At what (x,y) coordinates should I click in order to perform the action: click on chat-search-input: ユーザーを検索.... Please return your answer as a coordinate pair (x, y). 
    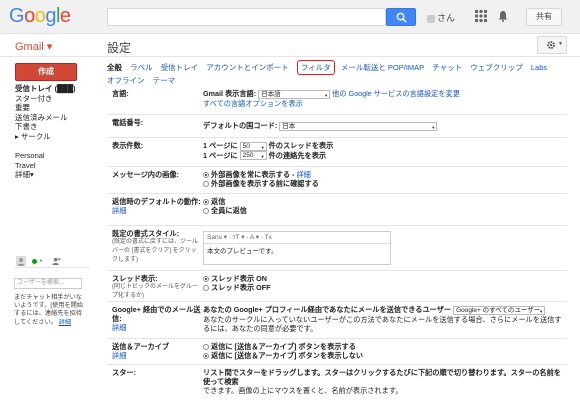
    Looking at the image, I should click on (48, 283).